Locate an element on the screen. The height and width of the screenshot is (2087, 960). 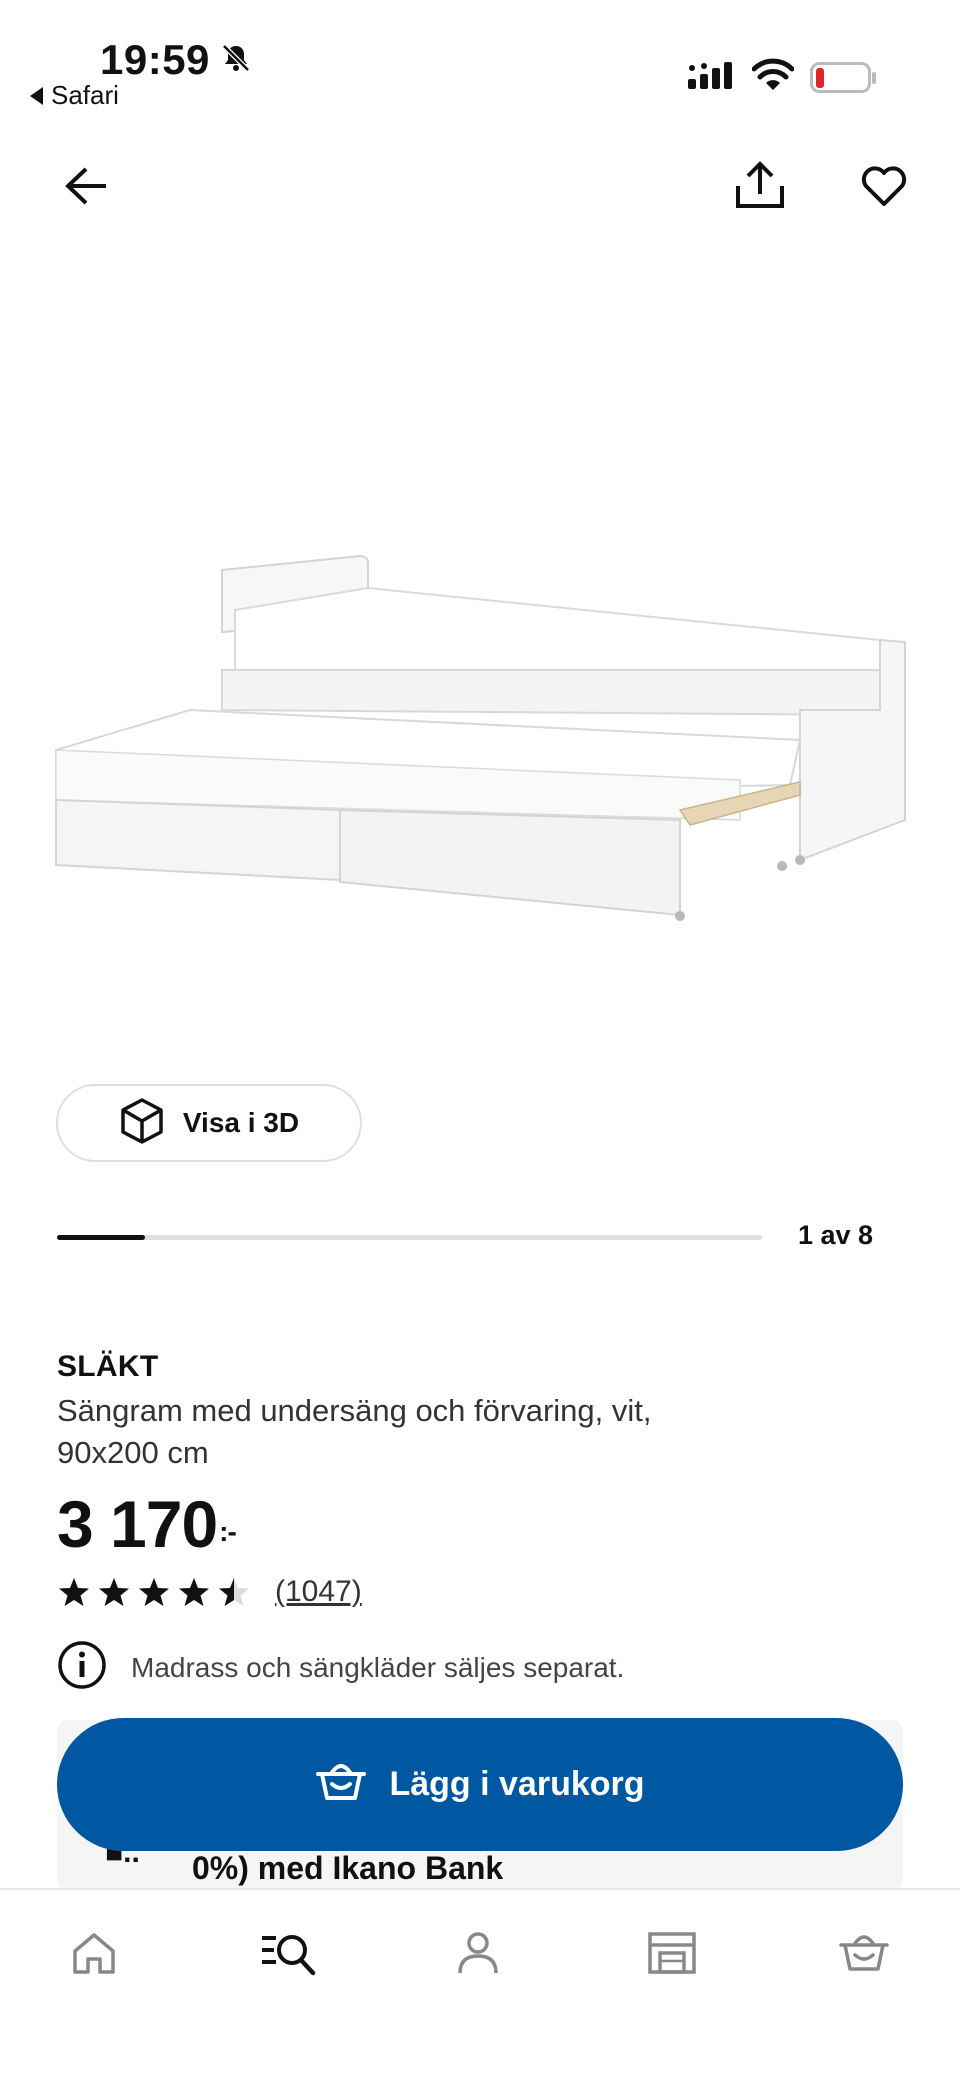
gallery-progress-fill is located at coordinates (101, 1237).